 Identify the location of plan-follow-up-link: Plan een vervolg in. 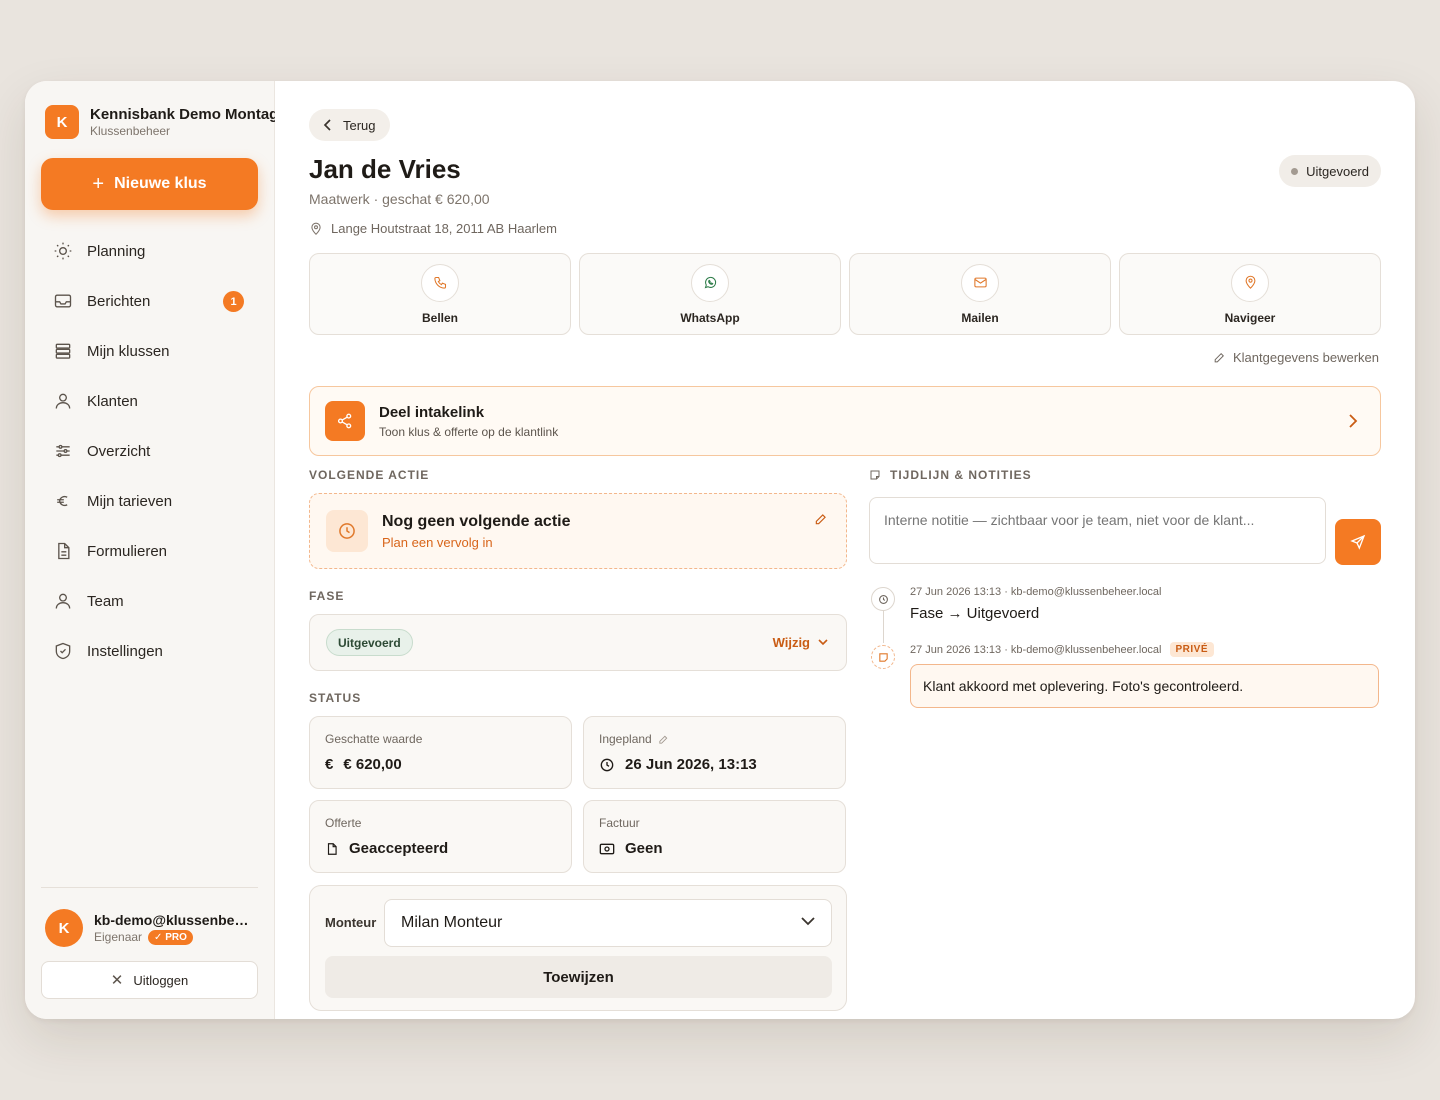
(476, 542).